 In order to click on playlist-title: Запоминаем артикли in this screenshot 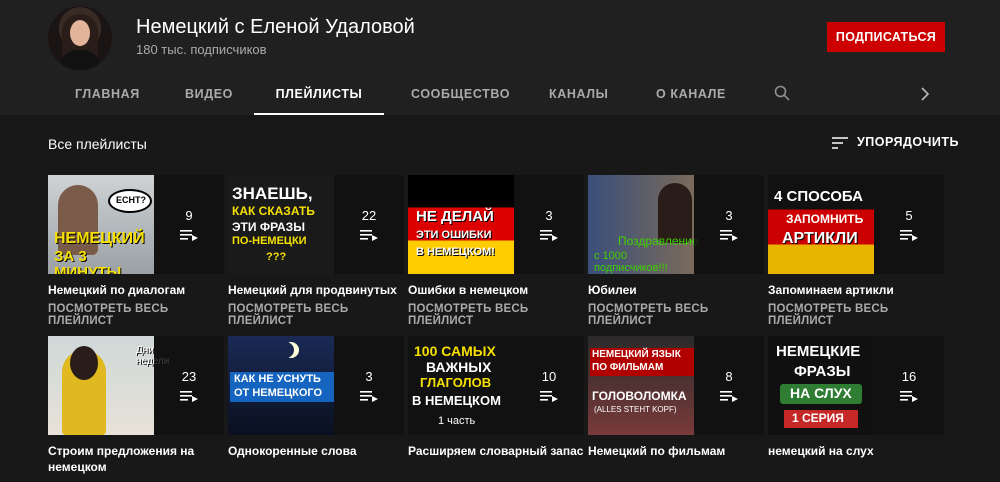, I will do `click(856, 290)`.